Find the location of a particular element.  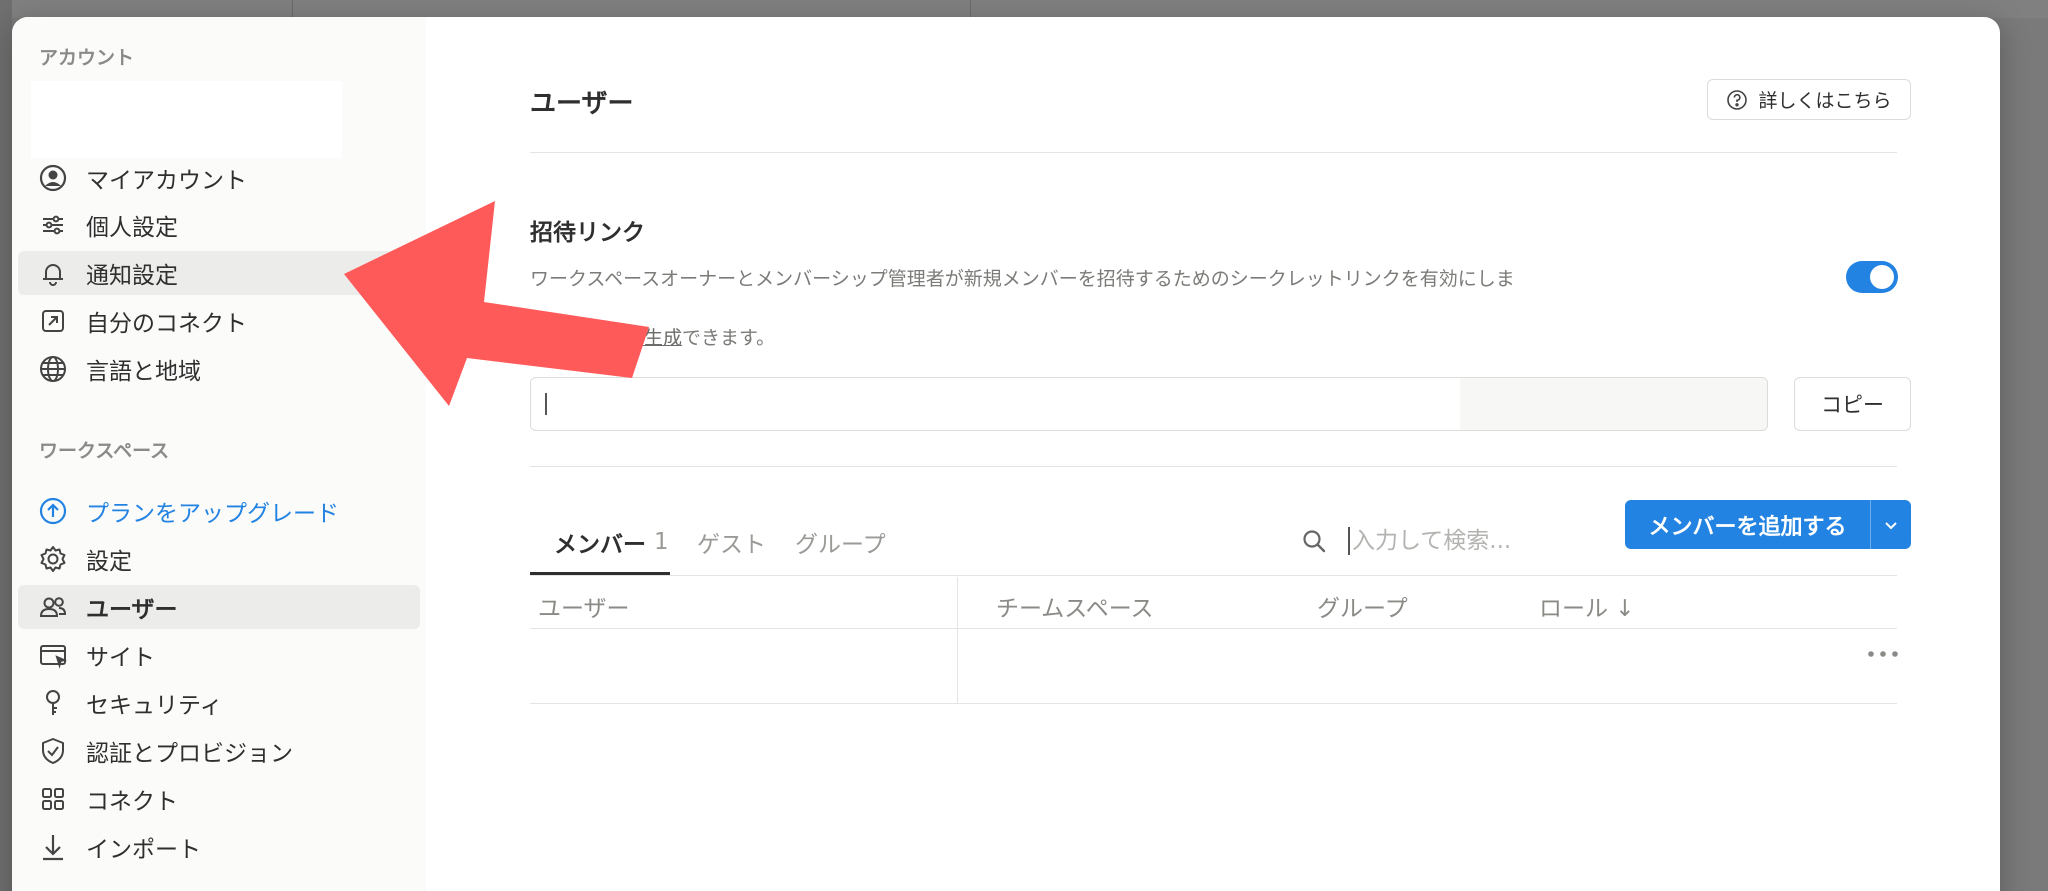

shield-check-icon is located at coordinates (53, 751).